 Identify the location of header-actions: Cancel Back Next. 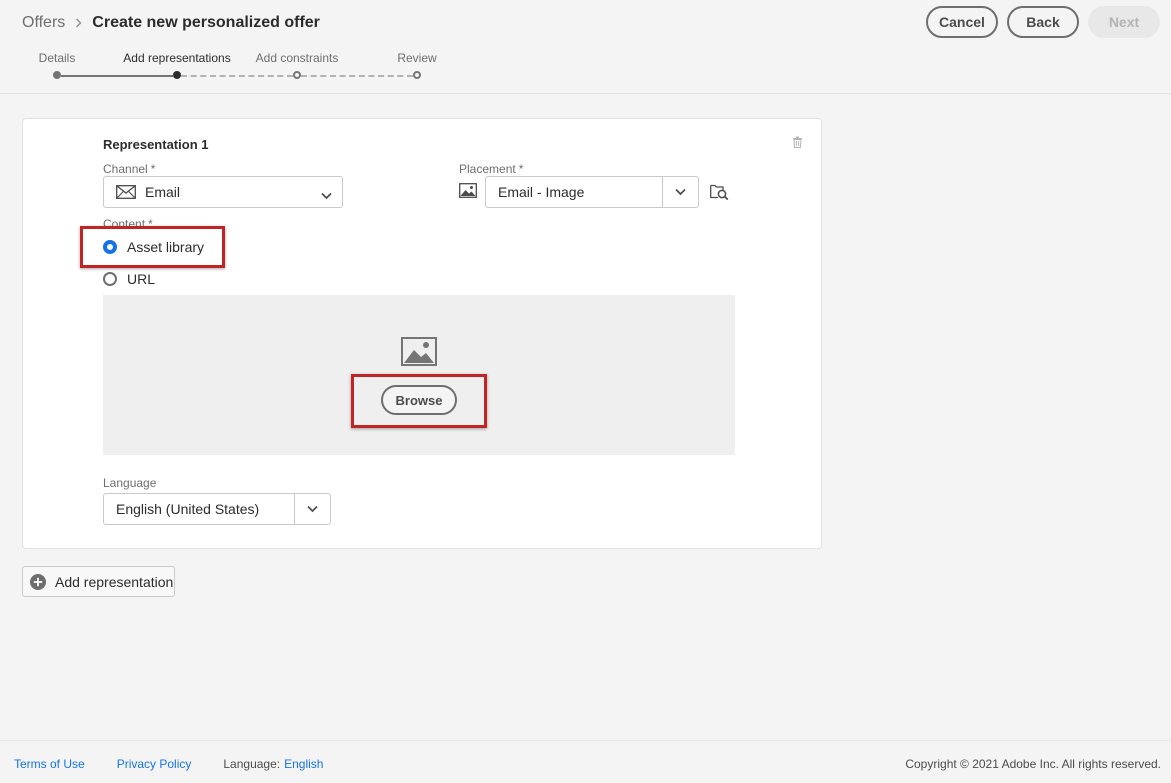
(1043, 22).